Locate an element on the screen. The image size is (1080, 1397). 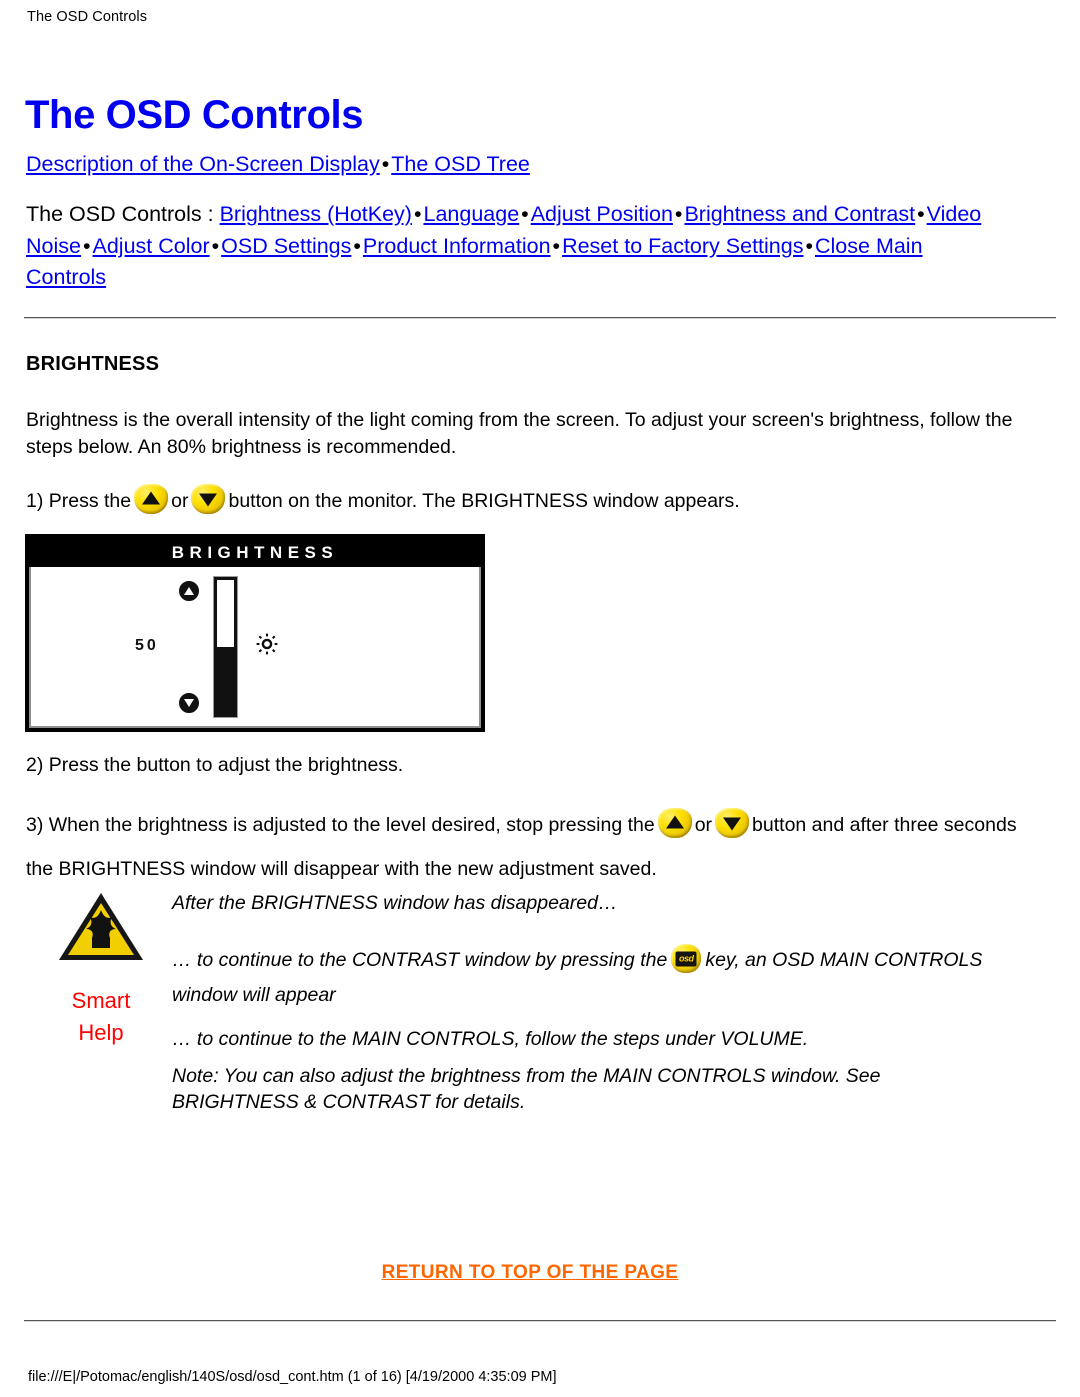
link-description-on-screen-display: Description of the On-Screen Display is located at coordinates (203, 164).